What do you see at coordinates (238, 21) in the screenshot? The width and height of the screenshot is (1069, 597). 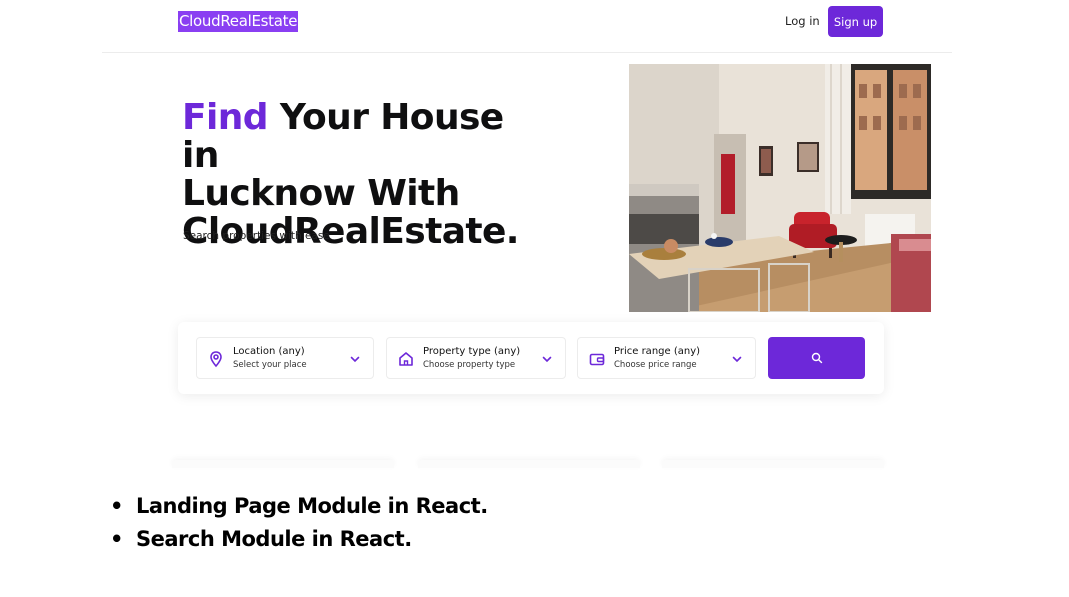 I see `site-logo: CloudRealEstate` at bounding box center [238, 21].